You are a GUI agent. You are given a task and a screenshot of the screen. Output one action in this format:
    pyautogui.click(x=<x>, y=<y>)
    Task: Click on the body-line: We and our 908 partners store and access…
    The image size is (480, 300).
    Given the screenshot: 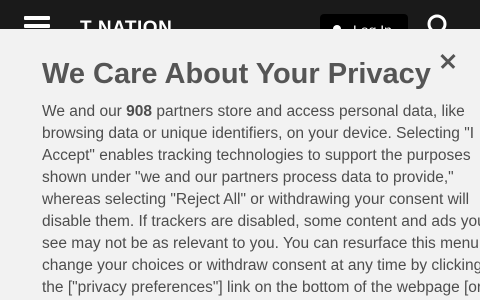 What is the action you would take?
    pyautogui.click(x=253, y=111)
    